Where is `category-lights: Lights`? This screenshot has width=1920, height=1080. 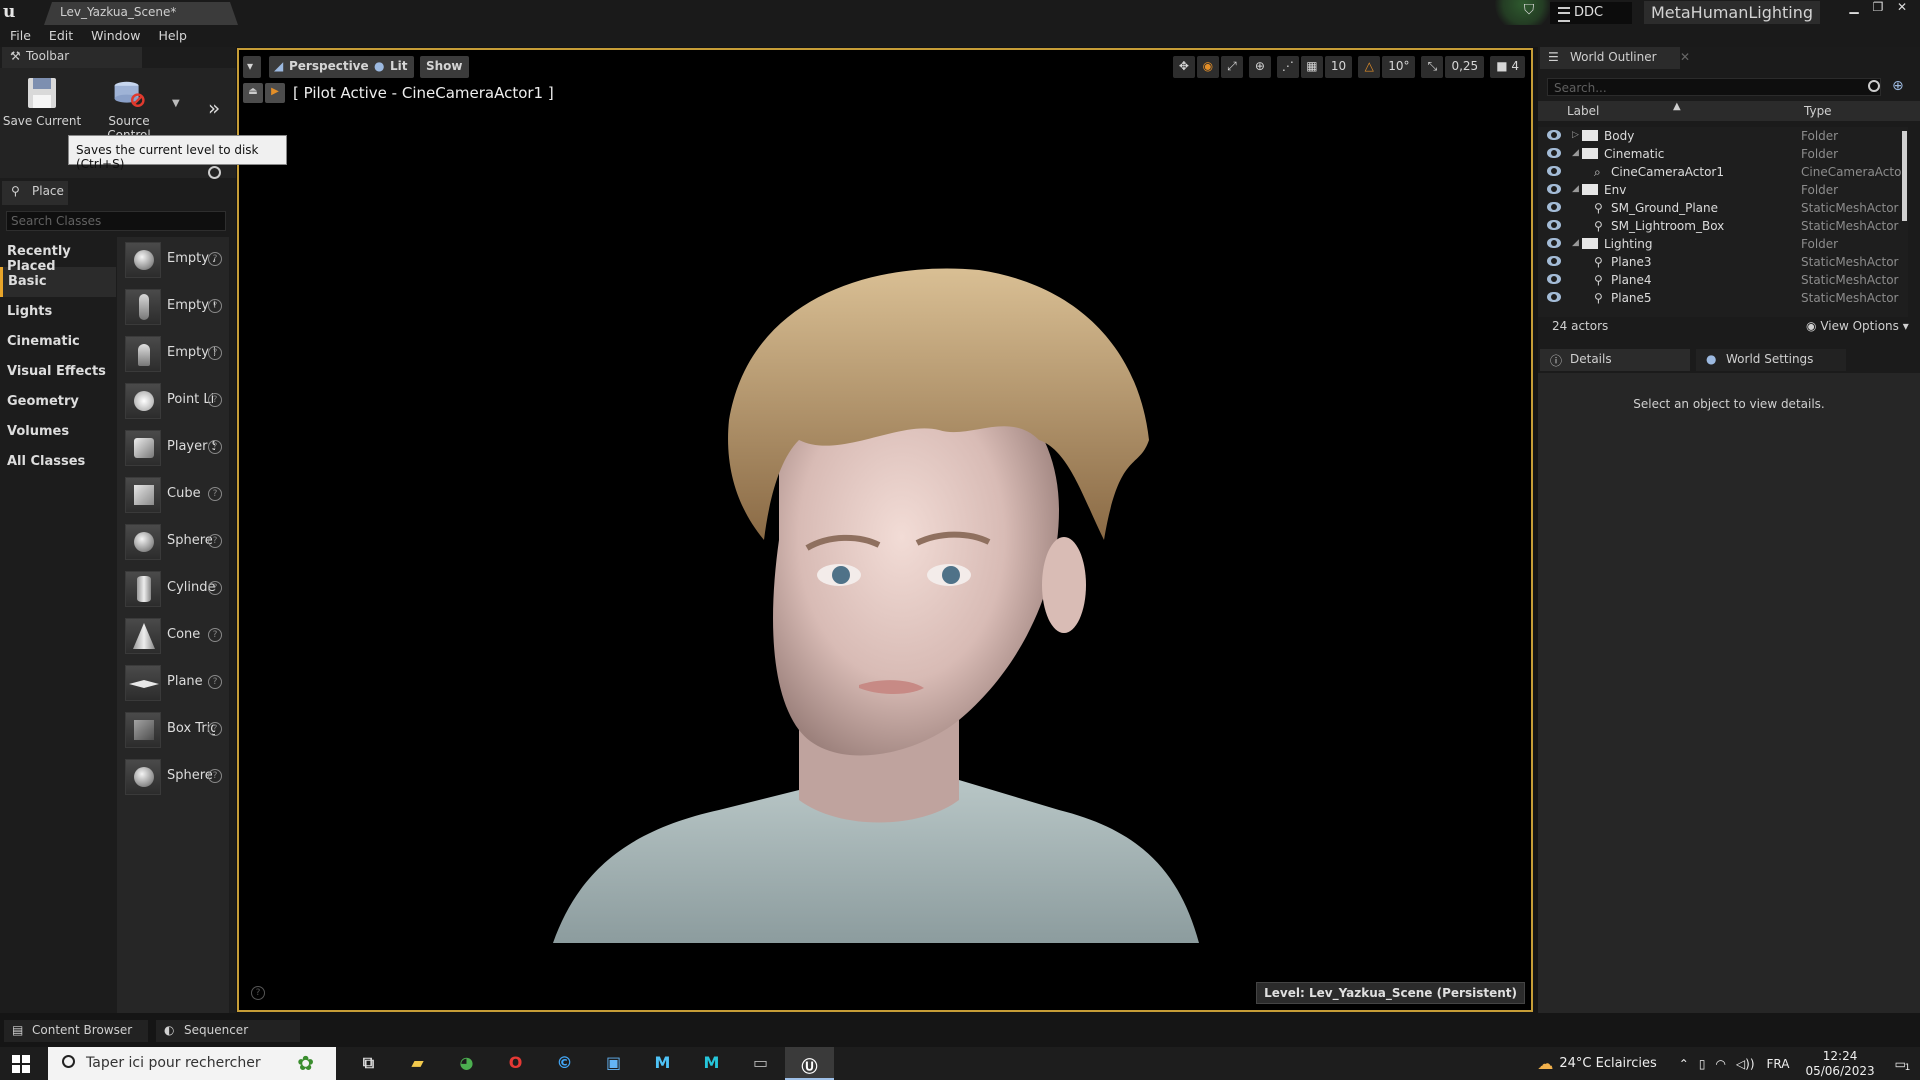
category-lights: Lights is located at coordinates (58, 312).